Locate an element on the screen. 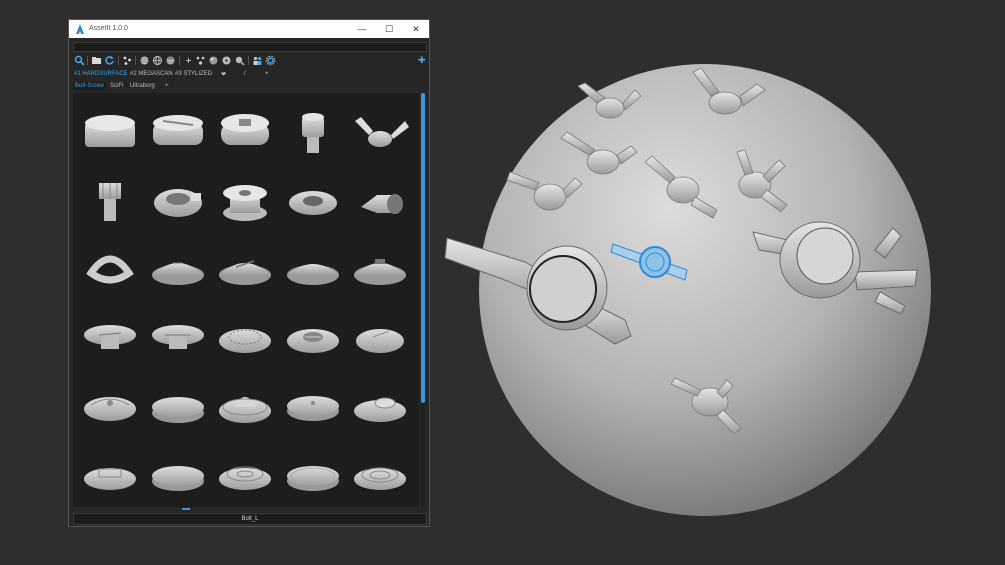 This screenshot has height=565, width=1005. settings-icon is located at coordinates (270, 60).